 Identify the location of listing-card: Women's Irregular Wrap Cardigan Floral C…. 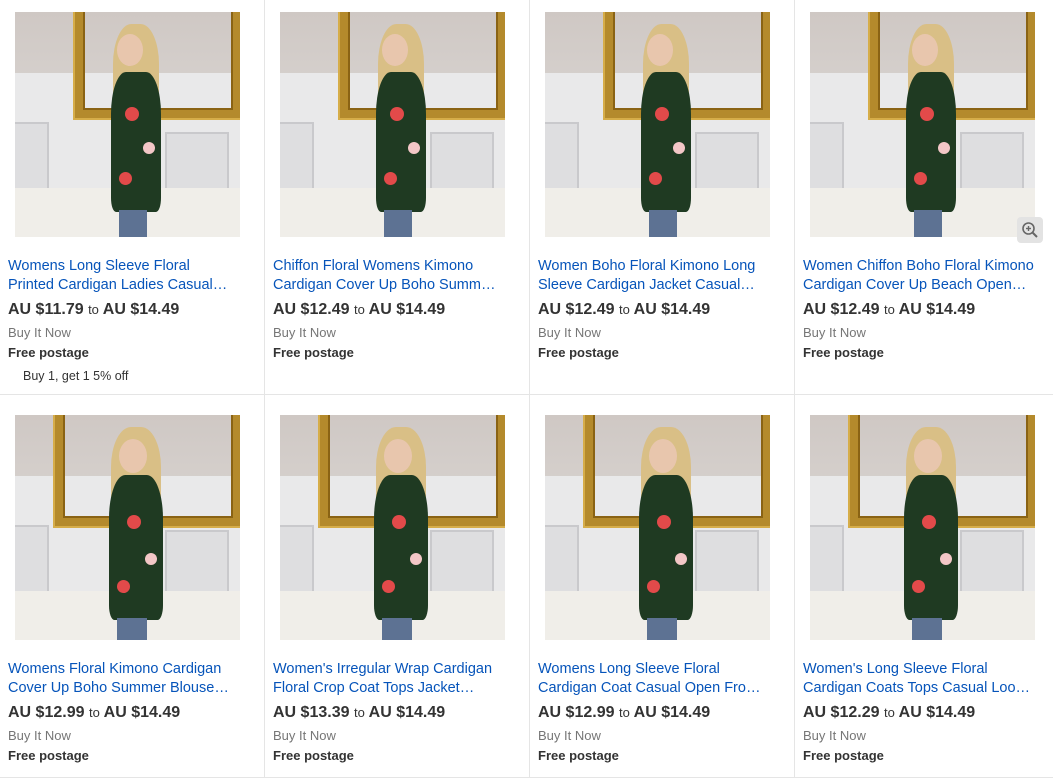
(397, 586).